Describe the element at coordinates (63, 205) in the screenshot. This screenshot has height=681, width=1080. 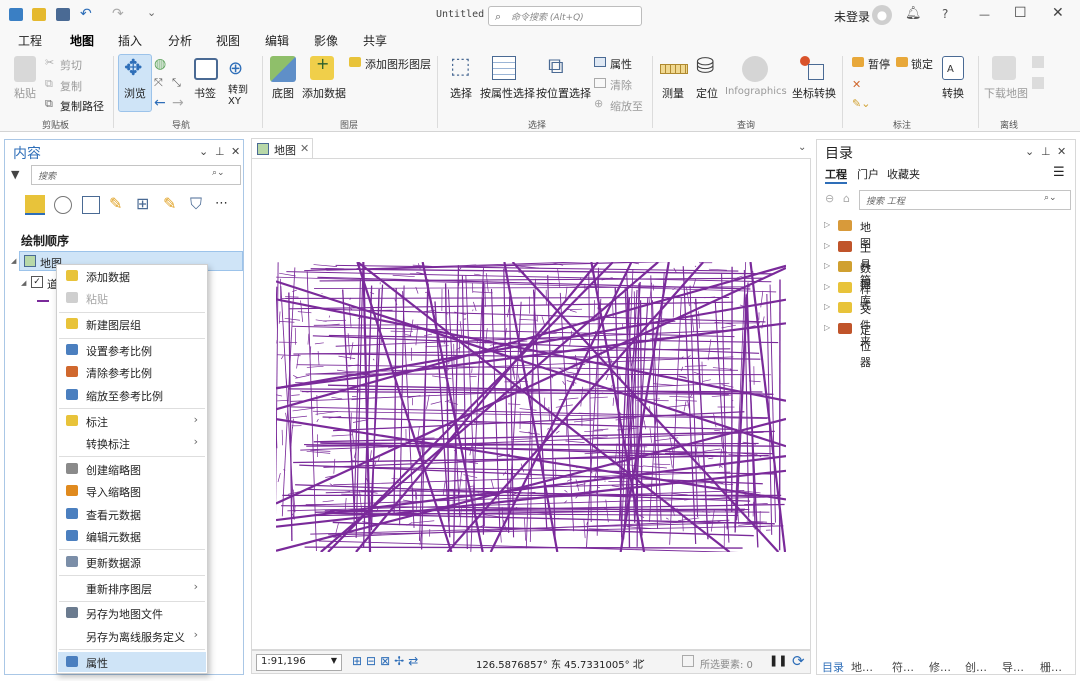
I see `list-by-source-icon` at that location.